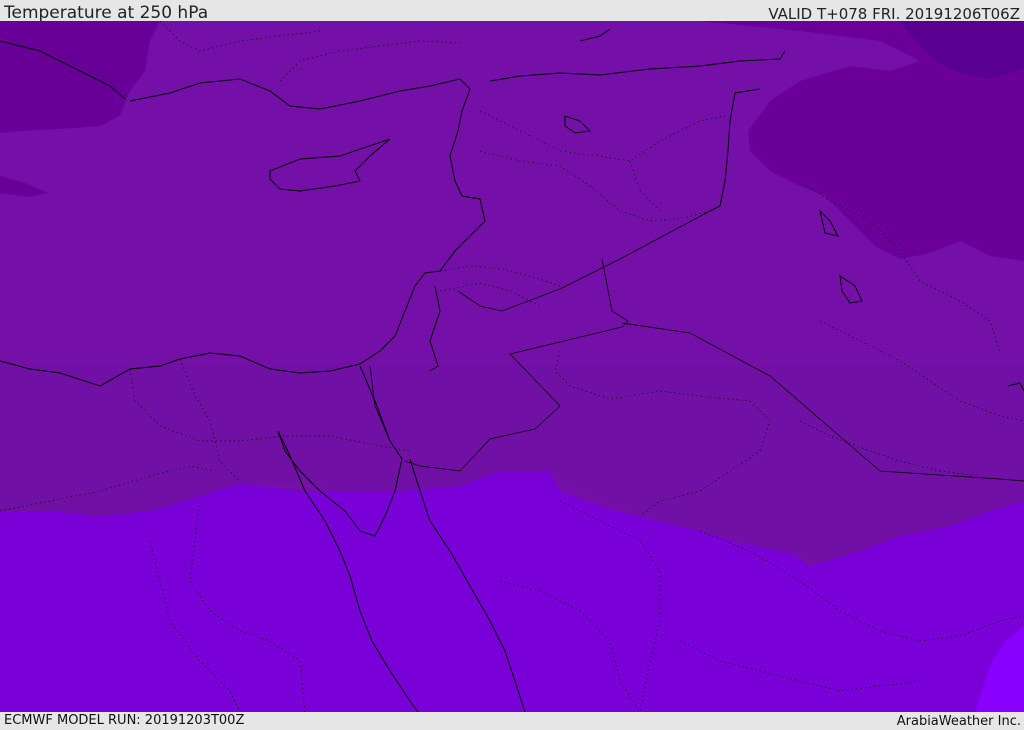 The height and width of the screenshot is (730, 1024). What do you see at coordinates (124, 720) in the screenshot?
I see `model-run-label: ECMWF MODEL RUN: 20191203T00Z` at bounding box center [124, 720].